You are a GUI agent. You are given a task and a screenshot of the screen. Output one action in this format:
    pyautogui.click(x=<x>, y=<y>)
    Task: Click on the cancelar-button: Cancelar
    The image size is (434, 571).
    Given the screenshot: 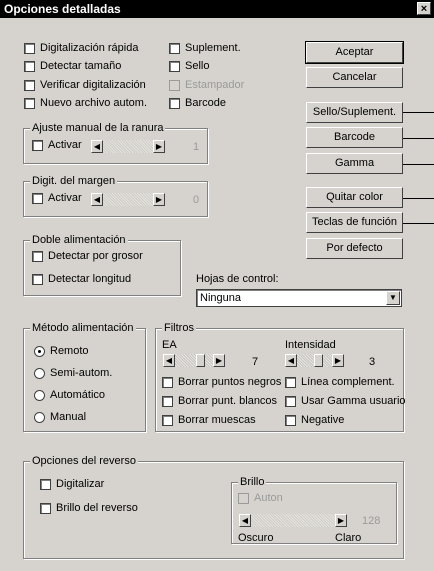 What is the action you would take?
    pyautogui.click(x=354, y=77)
    